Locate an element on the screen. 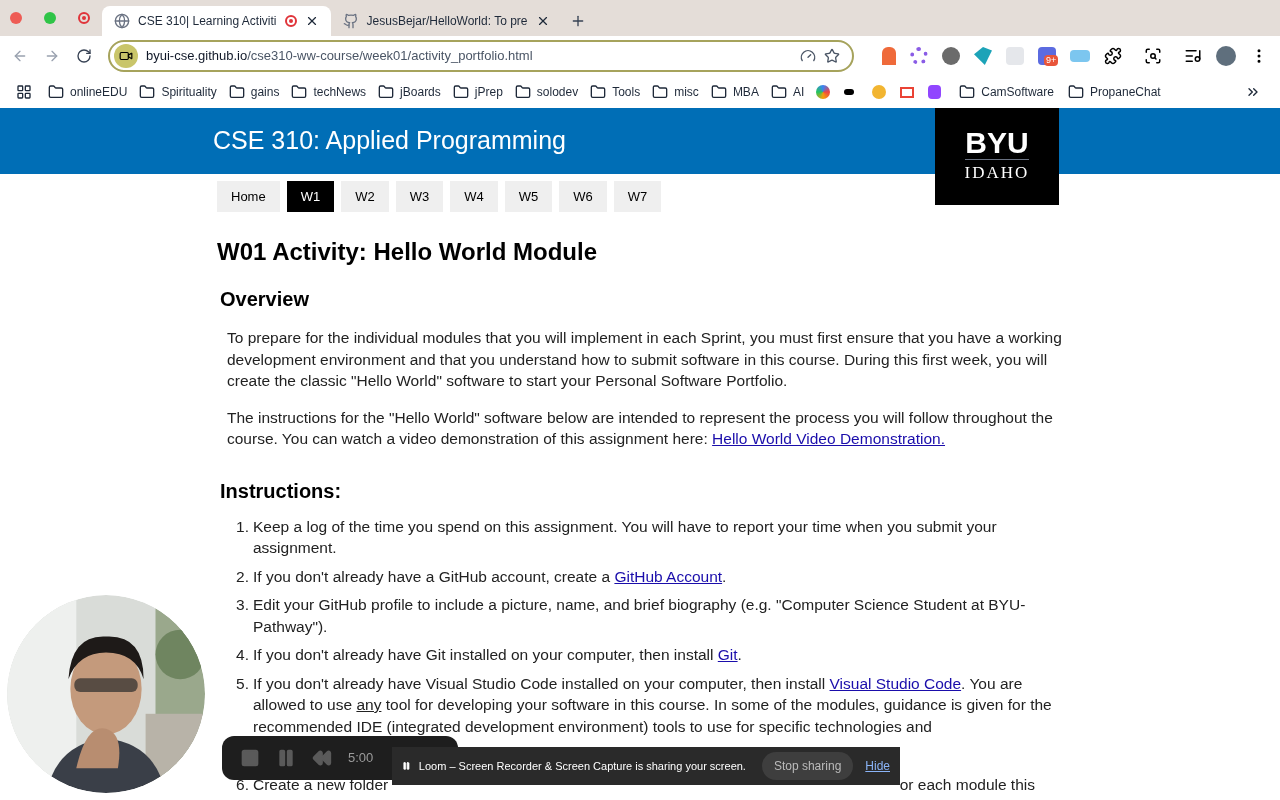 This screenshot has height=800, width=1280. list-item-text: or each module this is located at coordinates (967, 785).